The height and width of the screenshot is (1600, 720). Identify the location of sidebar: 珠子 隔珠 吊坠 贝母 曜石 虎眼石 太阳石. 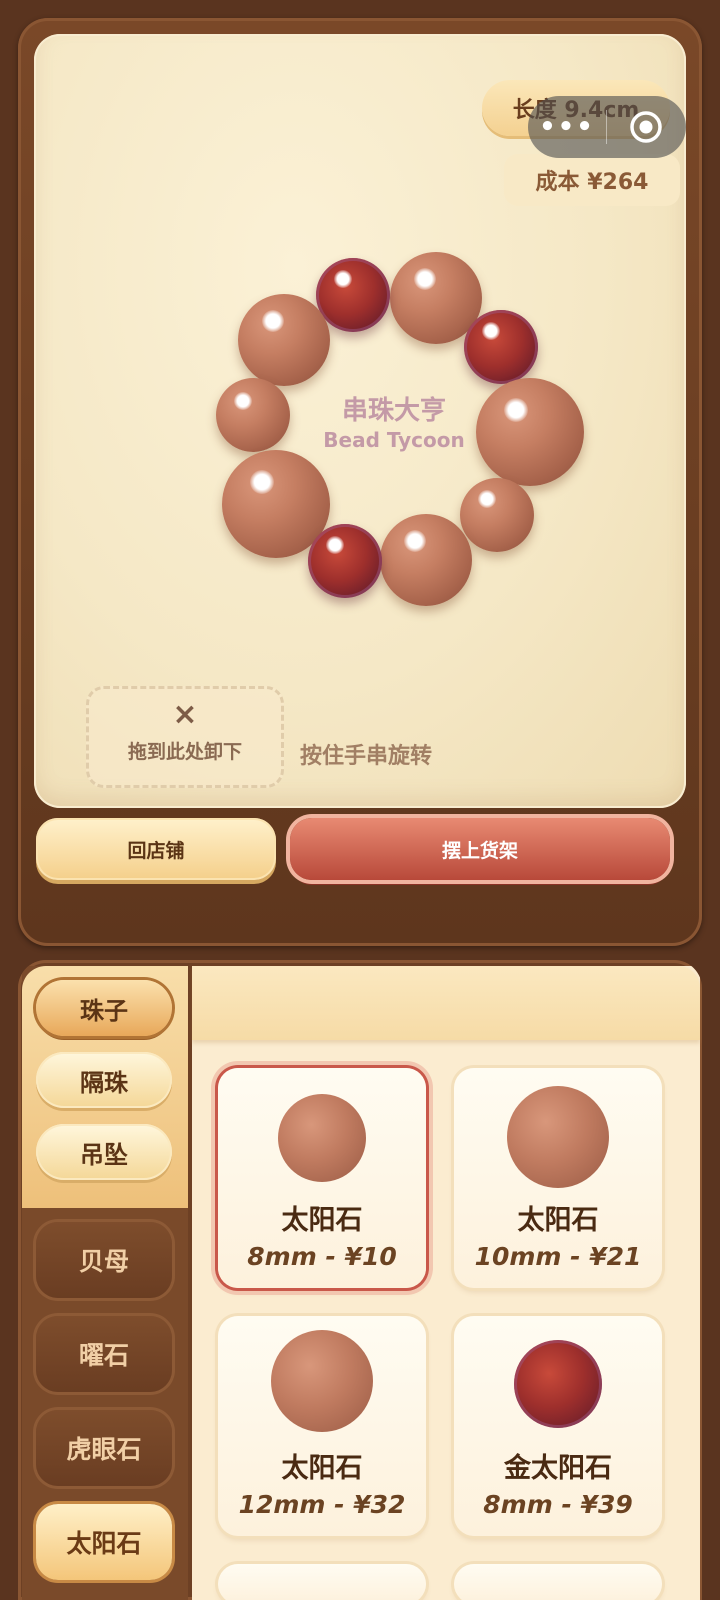
(105, 1283).